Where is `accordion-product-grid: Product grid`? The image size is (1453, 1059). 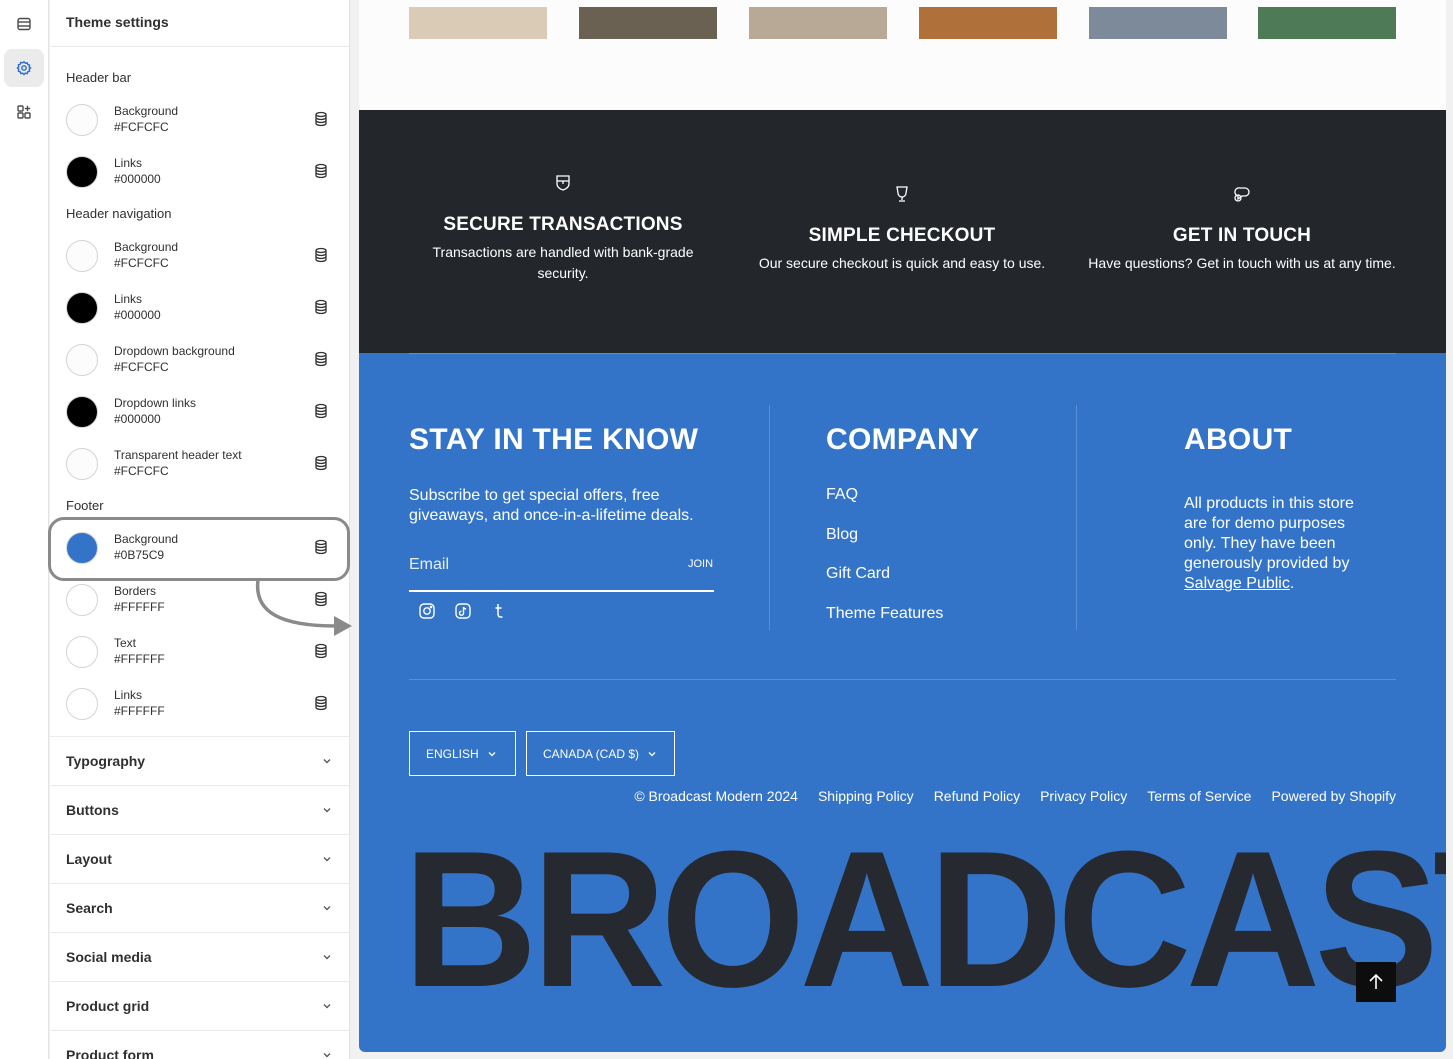
accordion-product-grid: Product grid is located at coordinates (199, 1005).